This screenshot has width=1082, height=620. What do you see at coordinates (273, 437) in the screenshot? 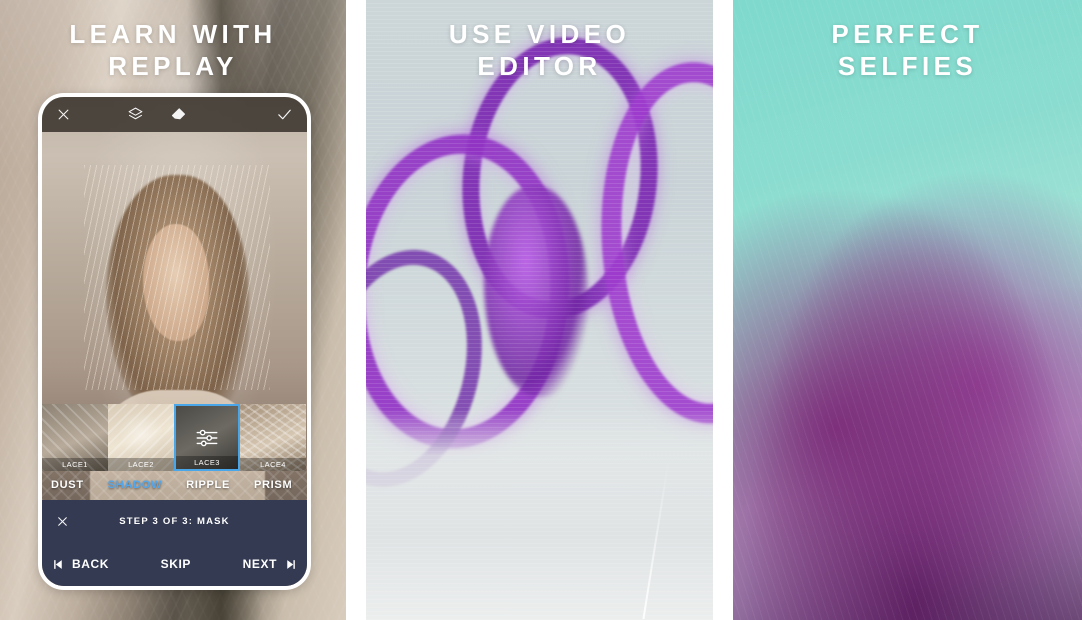
I see `filter-thumbnail: LACE4` at bounding box center [273, 437].